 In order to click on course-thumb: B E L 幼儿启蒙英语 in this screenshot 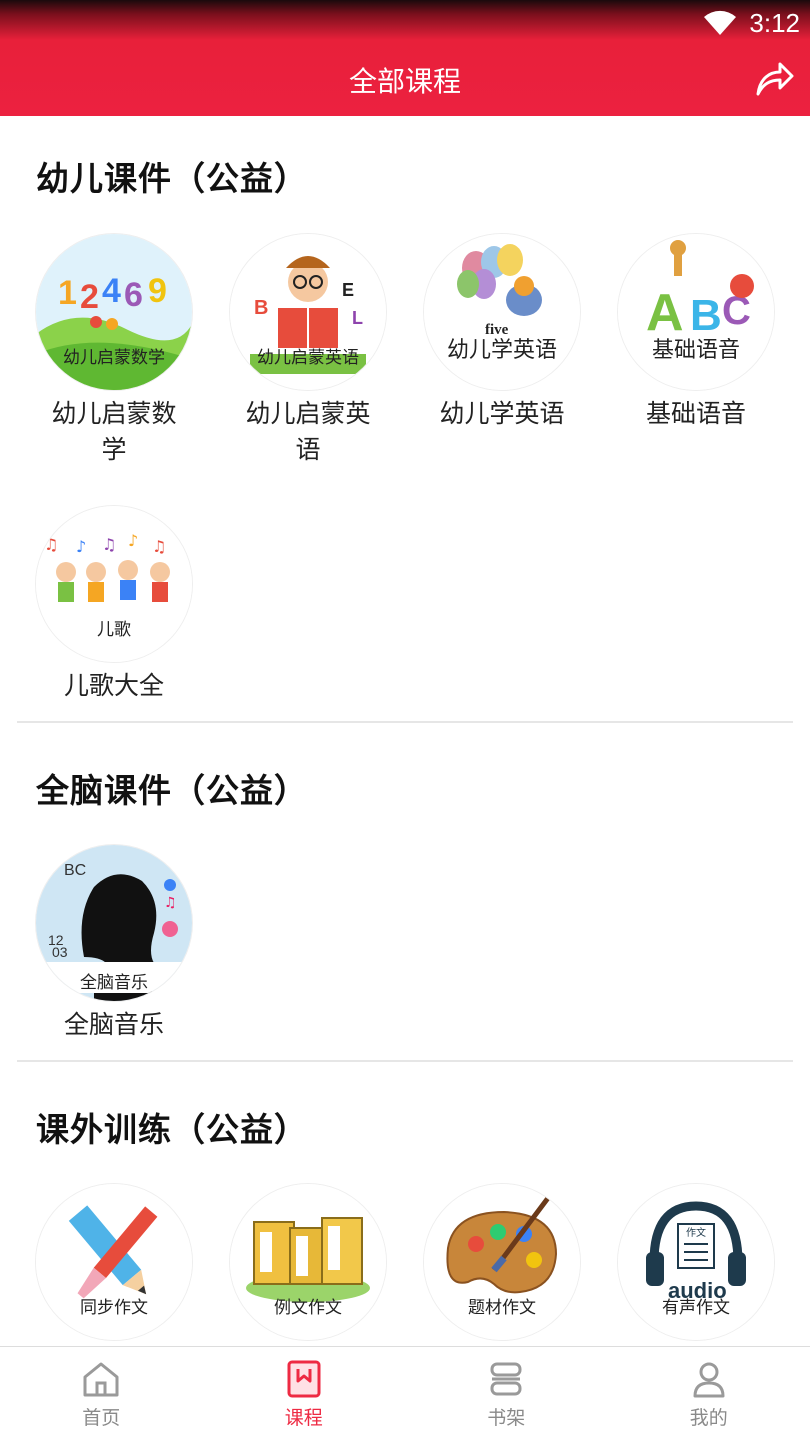, I will do `click(308, 312)`.